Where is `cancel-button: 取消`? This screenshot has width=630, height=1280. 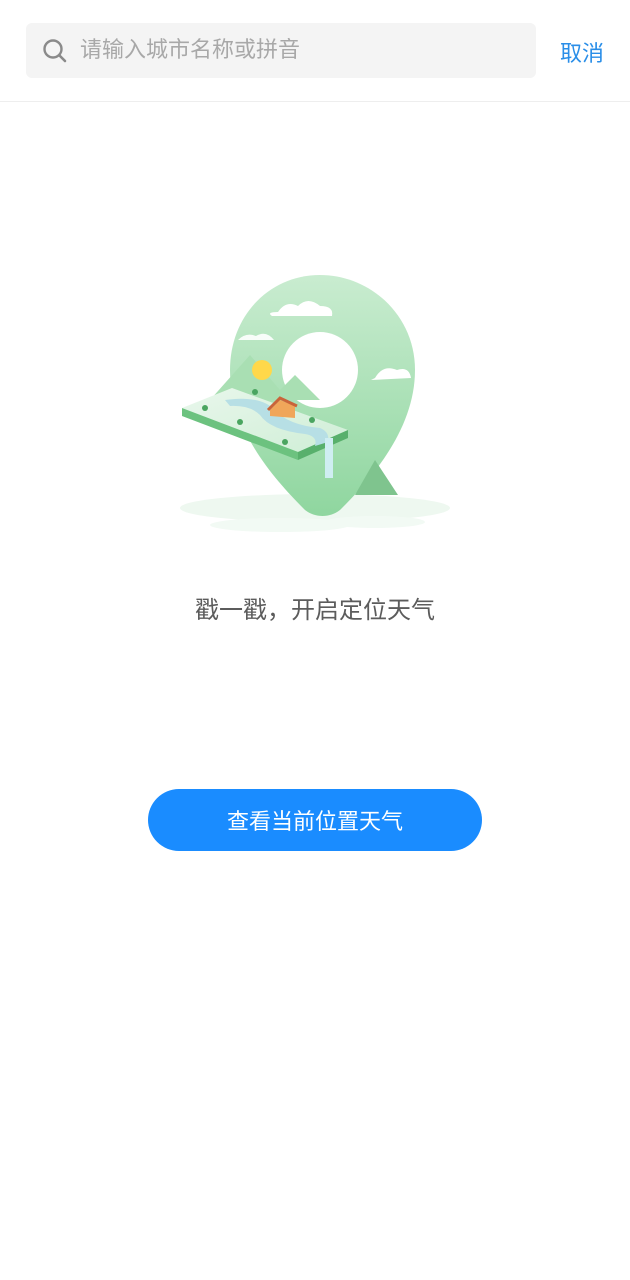
cancel-button: 取消 is located at coordinates (582, 52).